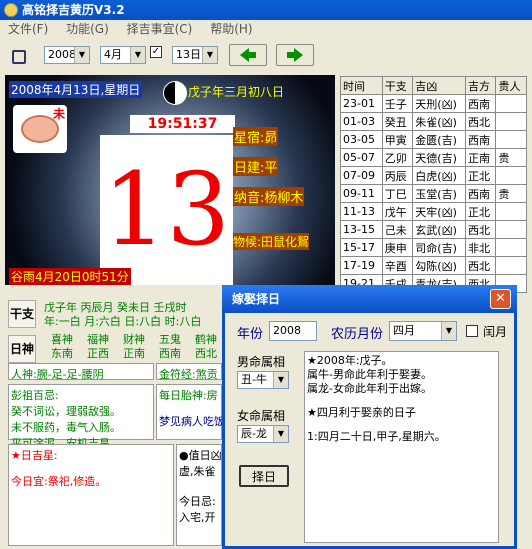 This screenshot has width=532, height=549. What do you see at coordinates (189, 372) in the screenshot?
I see `jinfu: 金符经:煞贡` at bounding box center [189, 372].